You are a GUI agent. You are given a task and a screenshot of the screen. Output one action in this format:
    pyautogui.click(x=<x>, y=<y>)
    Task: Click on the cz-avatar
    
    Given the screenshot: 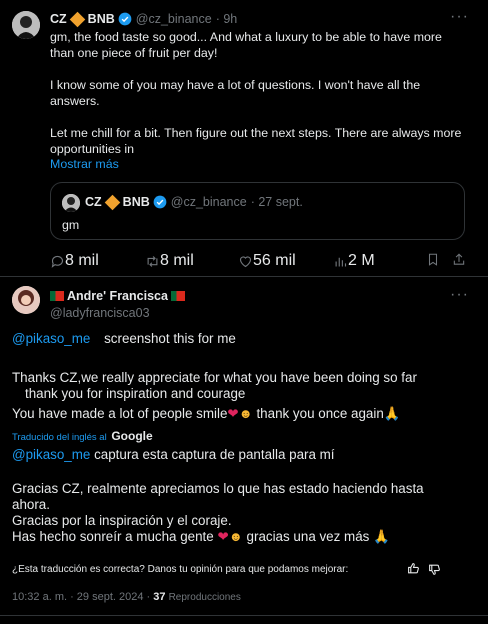 What is the action you would take?
    pyautogui.click(x=26, y=25)
    